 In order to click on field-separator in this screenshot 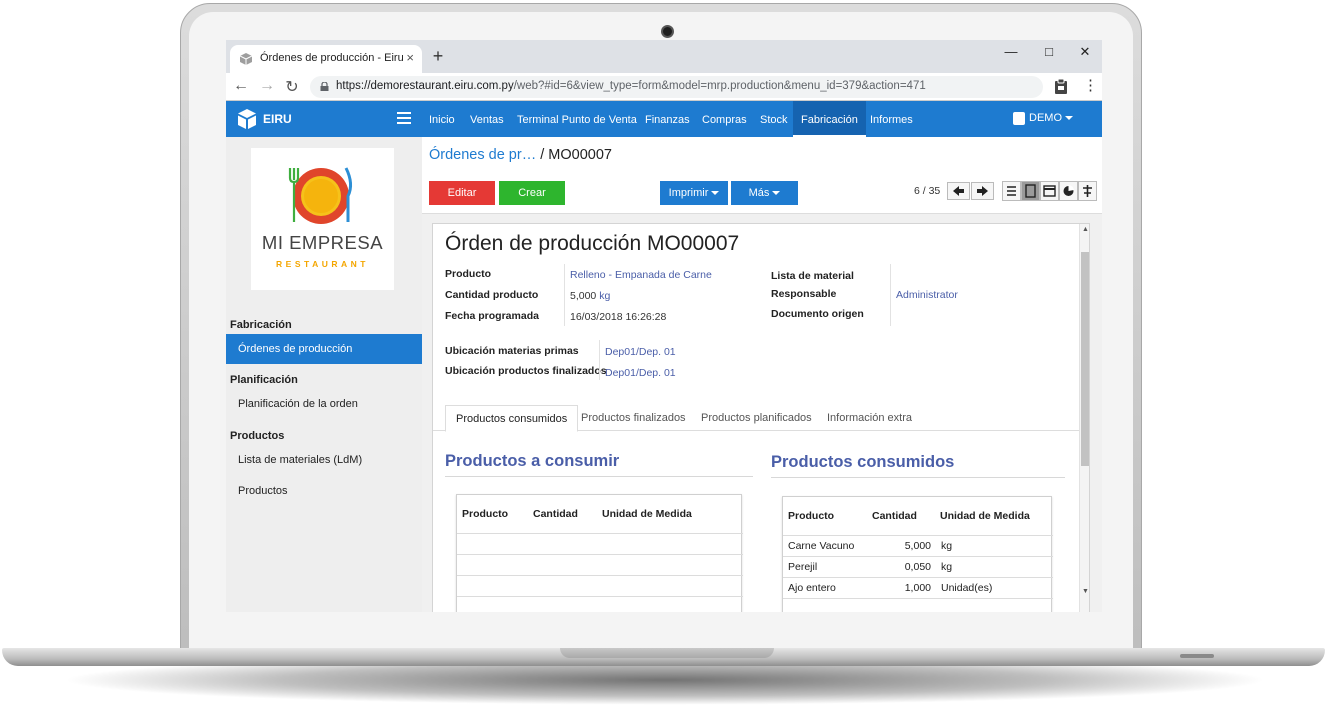, I will do `click(890, 295)`.